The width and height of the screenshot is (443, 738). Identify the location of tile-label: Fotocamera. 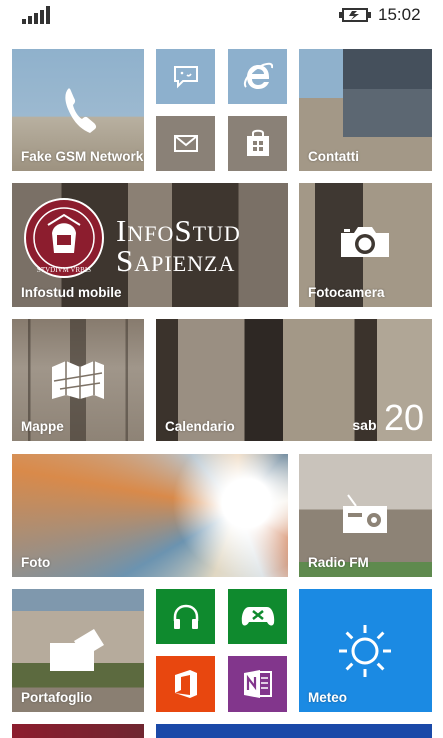
(346, 292).